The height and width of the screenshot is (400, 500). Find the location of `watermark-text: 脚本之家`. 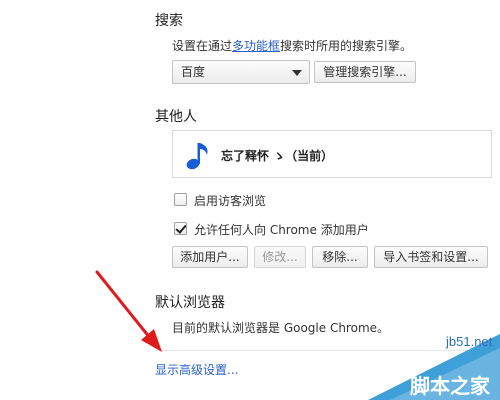

watermark-text: 脚本之家 is located at coordinates (450, 386).